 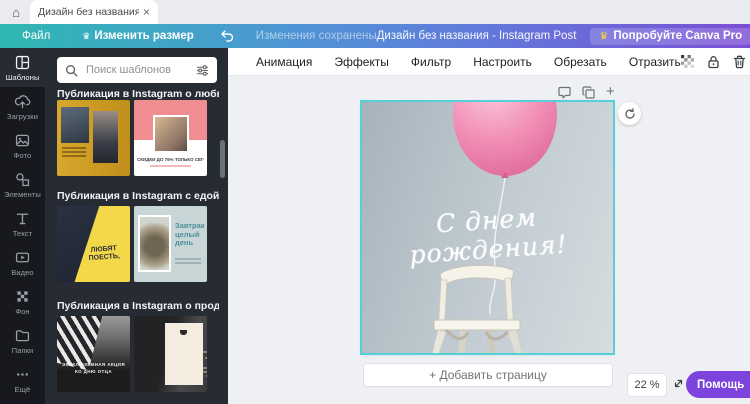 I want to click on template-thumb-food-breakfast: Завтрак целый день, so click(x=170, y=244).